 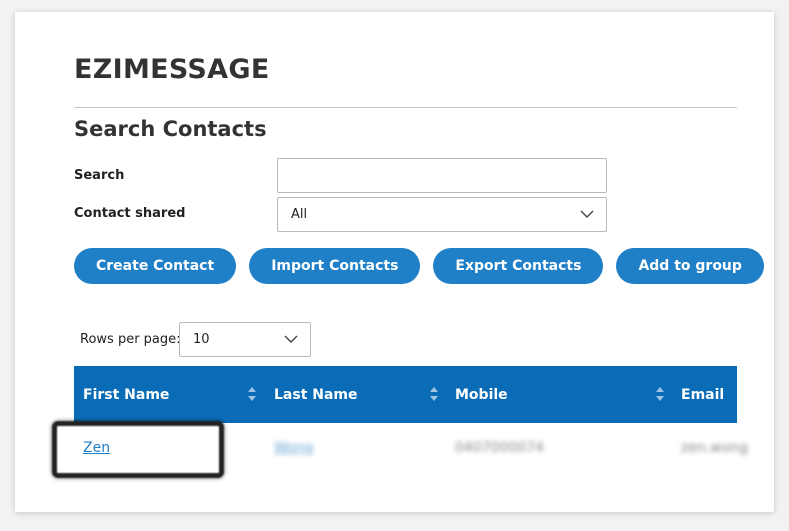 I want to click on search-input, so click(x=442, y=175).